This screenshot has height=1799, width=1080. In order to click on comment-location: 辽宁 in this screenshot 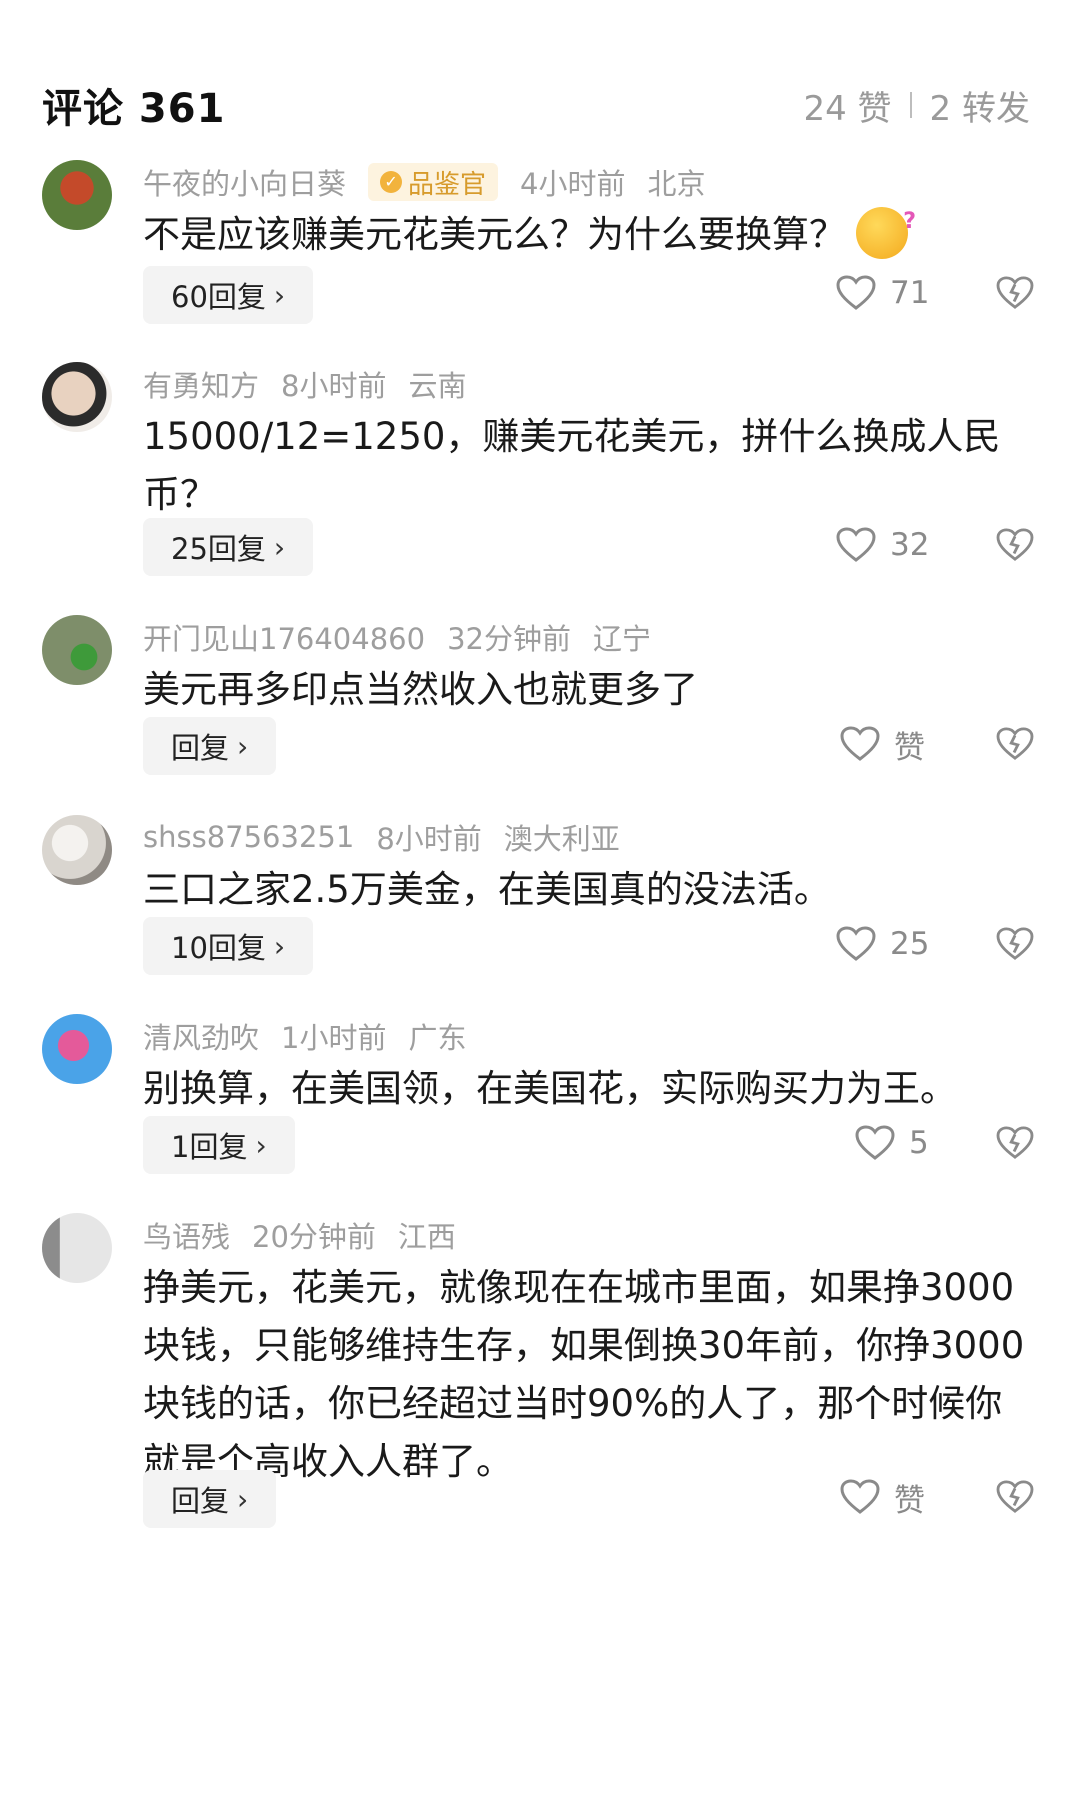, I will do `click(621, 639)`.